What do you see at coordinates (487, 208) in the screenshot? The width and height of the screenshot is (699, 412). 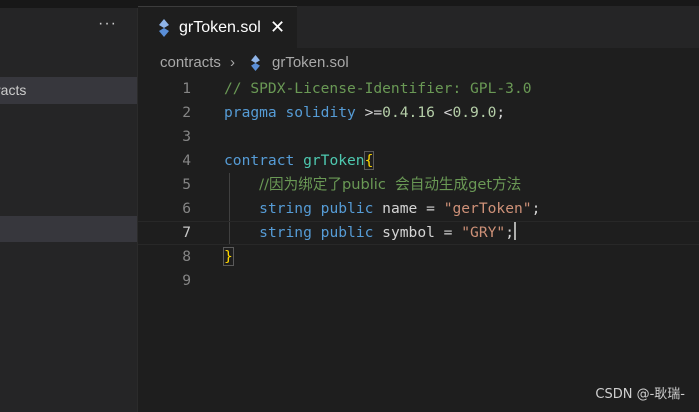 I see `string-token: "gerToken"` at bounding box center [487, 208].